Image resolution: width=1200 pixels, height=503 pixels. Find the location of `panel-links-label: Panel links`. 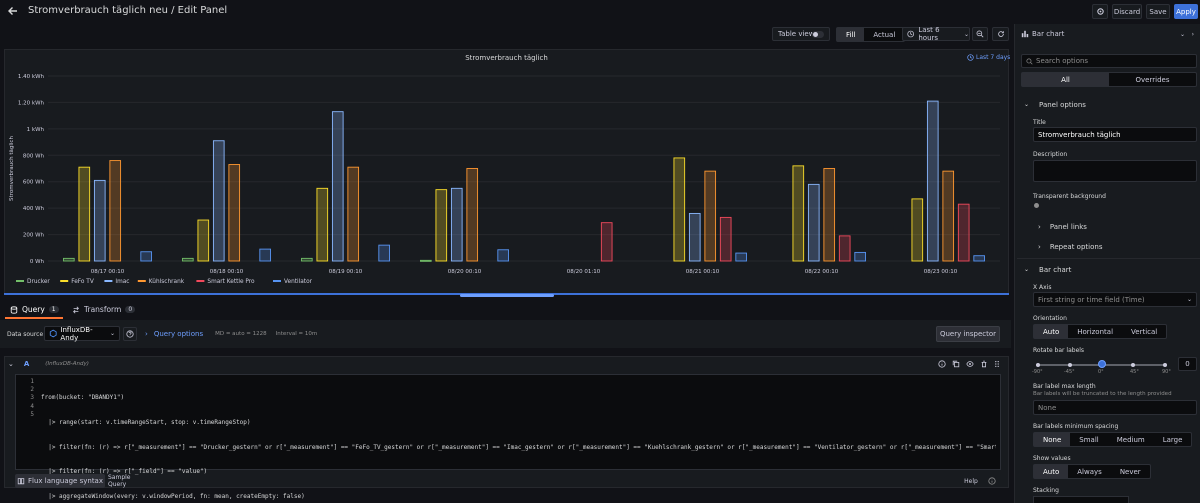

panel-links-label: Panel links is located at coordinates (1068, 227).